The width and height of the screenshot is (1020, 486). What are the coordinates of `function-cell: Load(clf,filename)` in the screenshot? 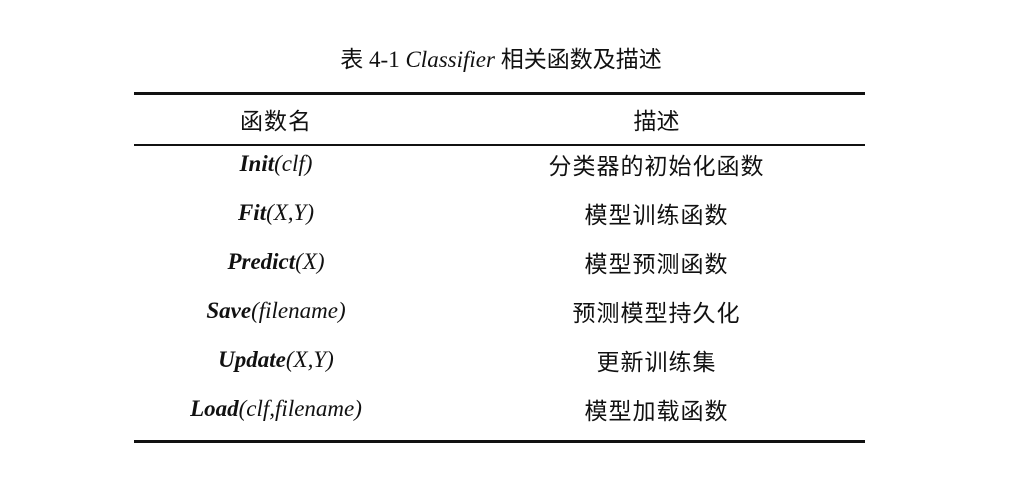 It's located at (276, 409).